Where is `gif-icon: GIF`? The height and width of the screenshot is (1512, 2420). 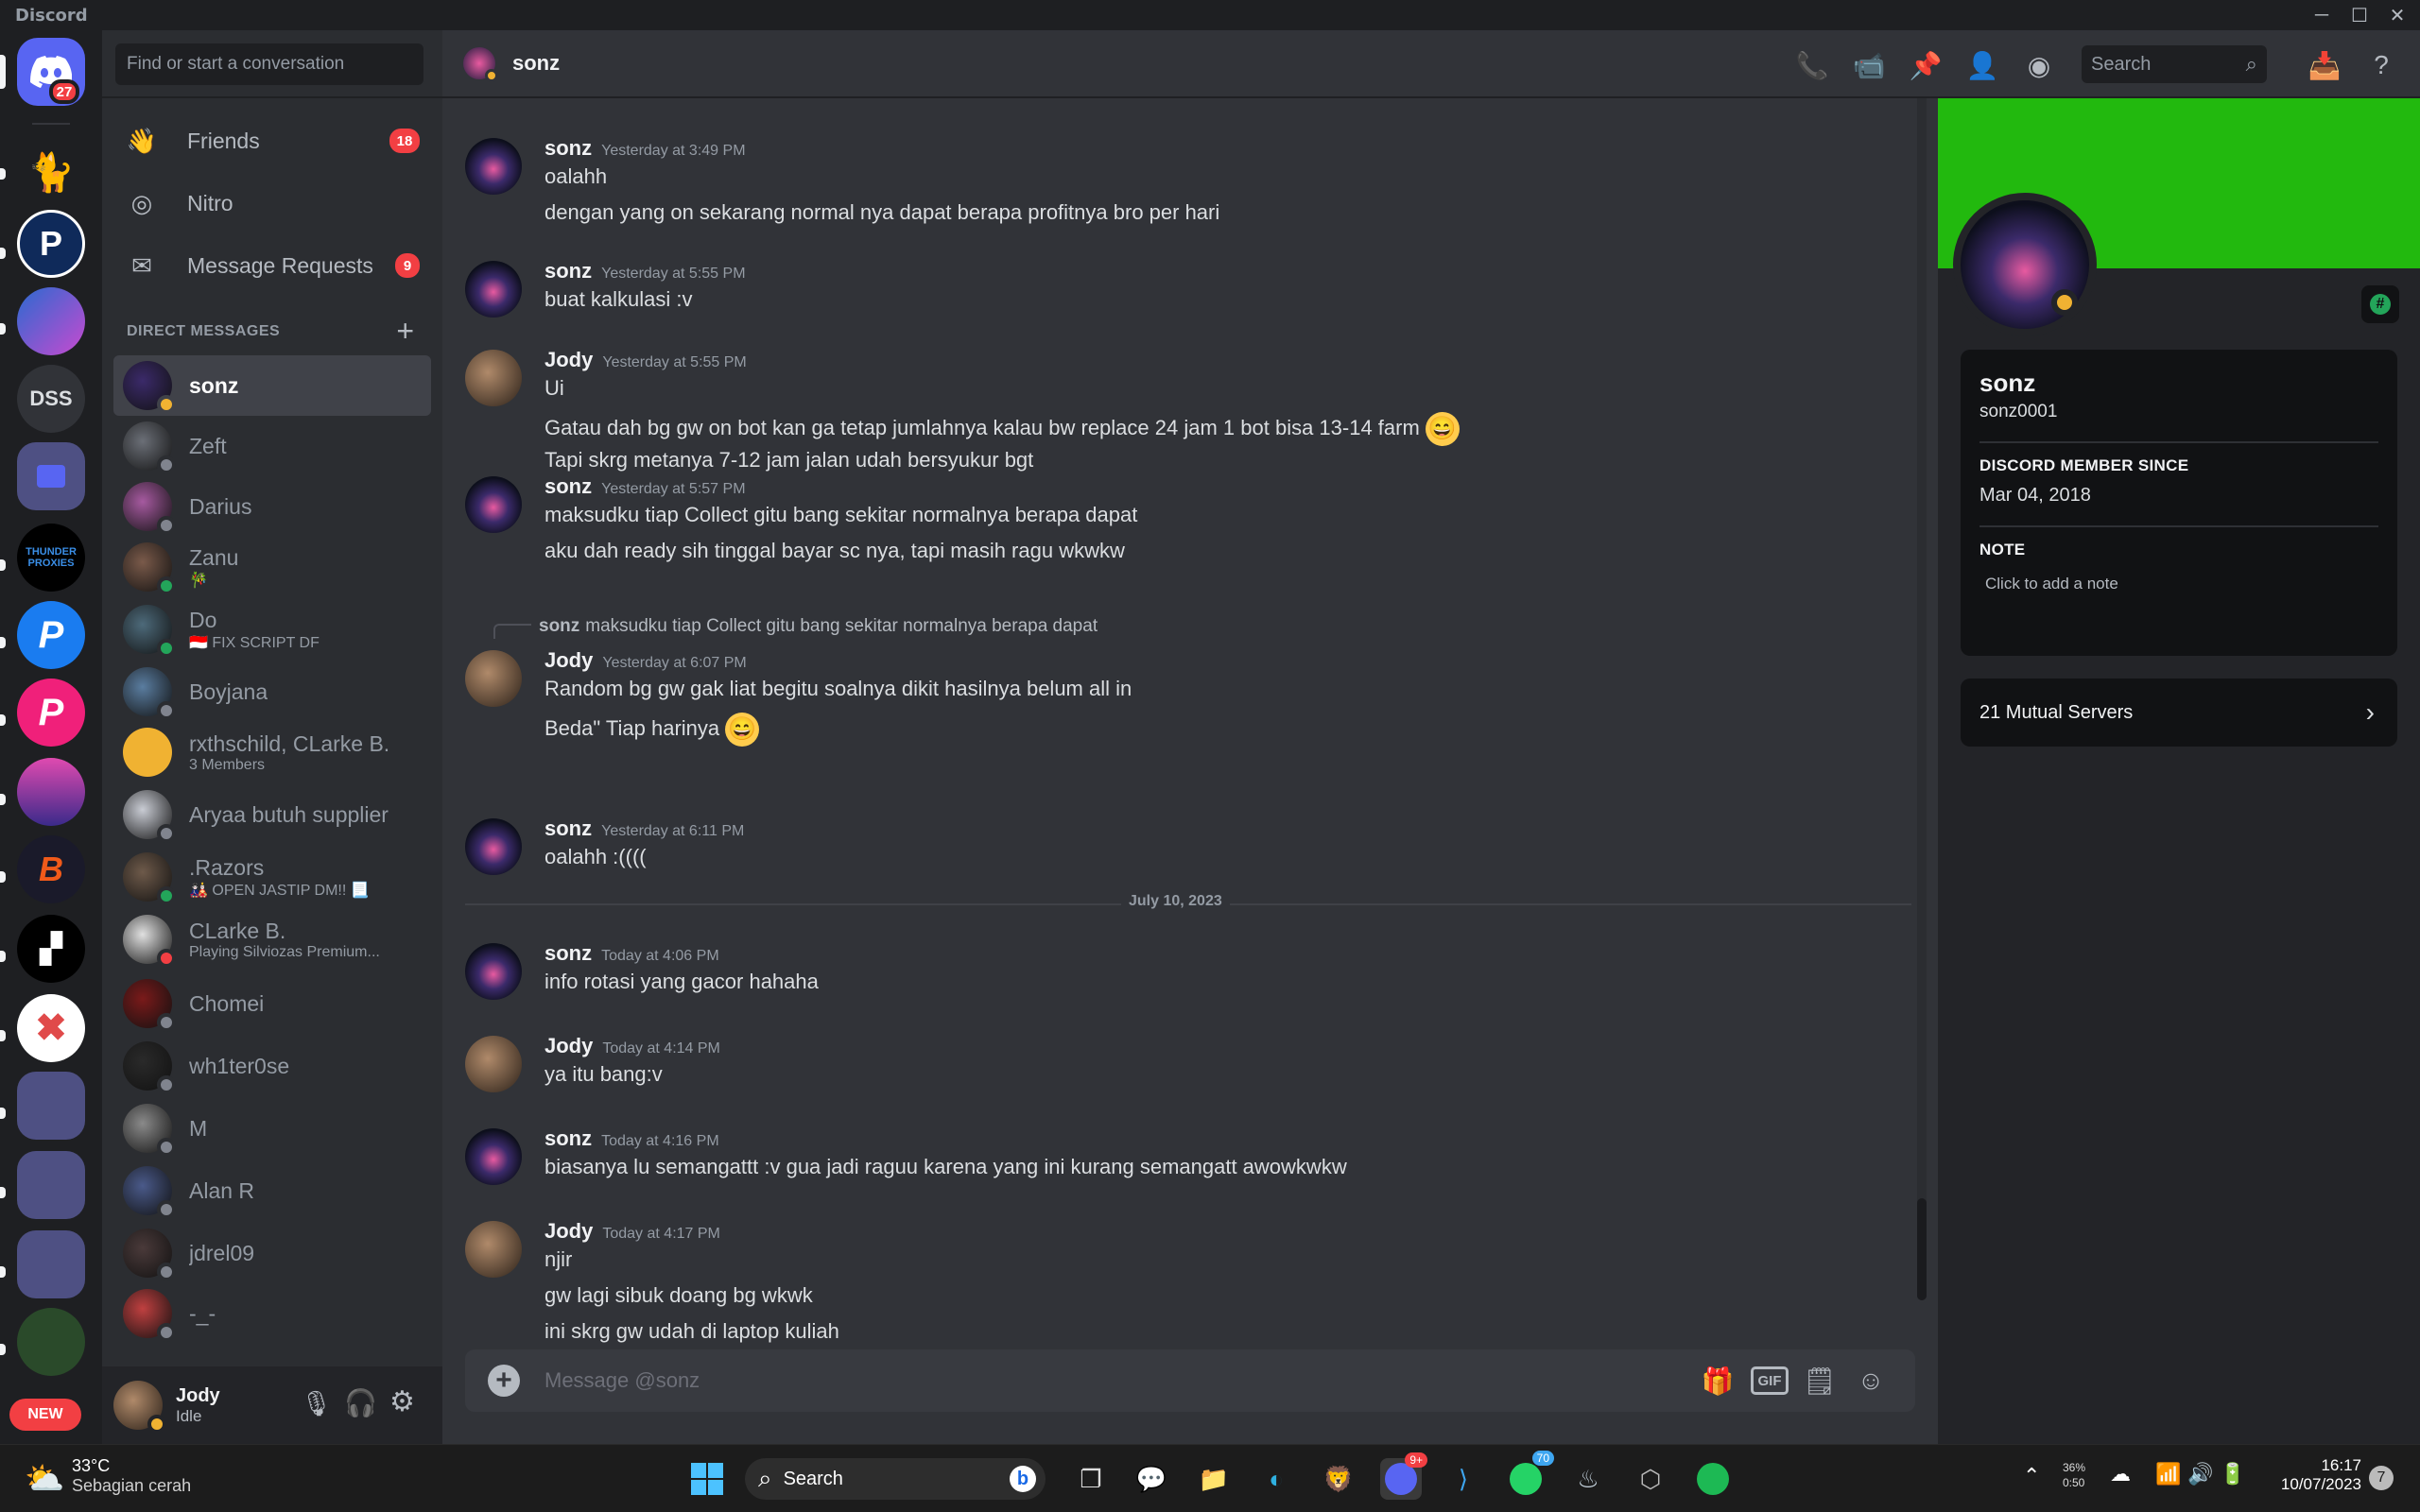
gif-icon: GIF is located at coordinates (1770, 1380).